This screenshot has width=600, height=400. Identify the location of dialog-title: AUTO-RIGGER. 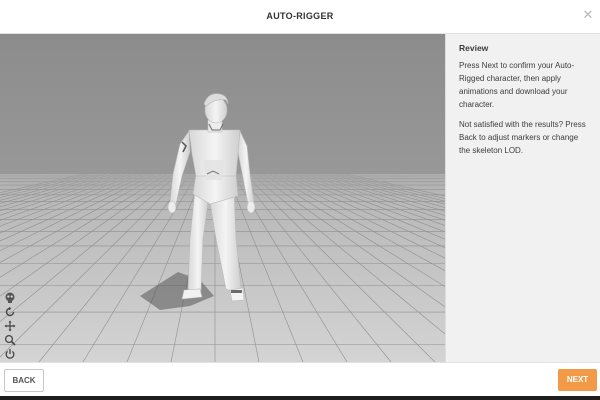
(300, 16).